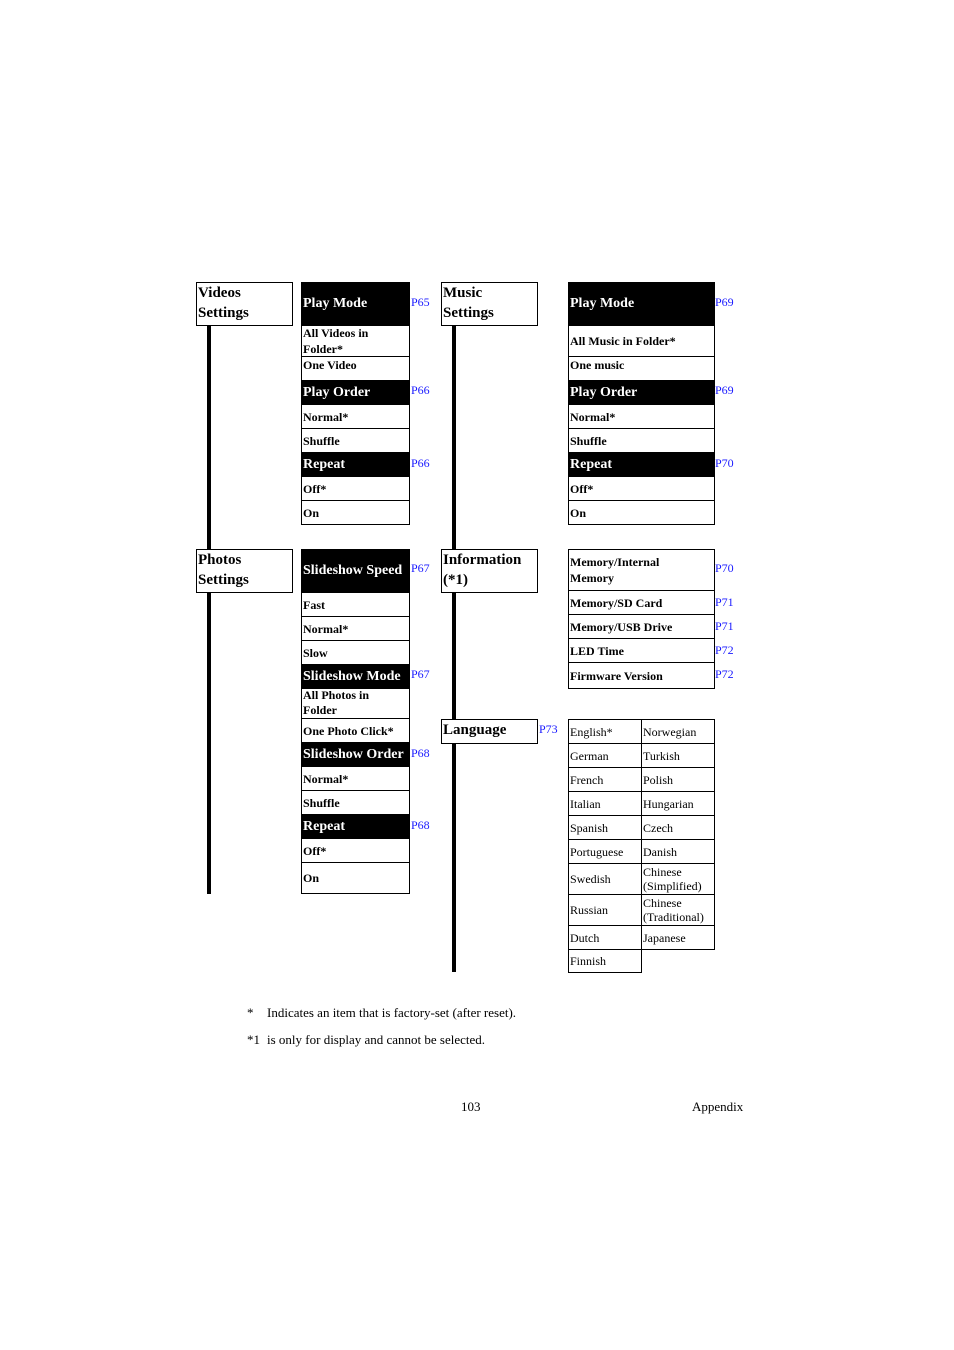 This screenshot has height=1350, width=954. Describe the element at coordinates (355, 441) in the screenshot. I see `option-cell: Shuffle` at that location.